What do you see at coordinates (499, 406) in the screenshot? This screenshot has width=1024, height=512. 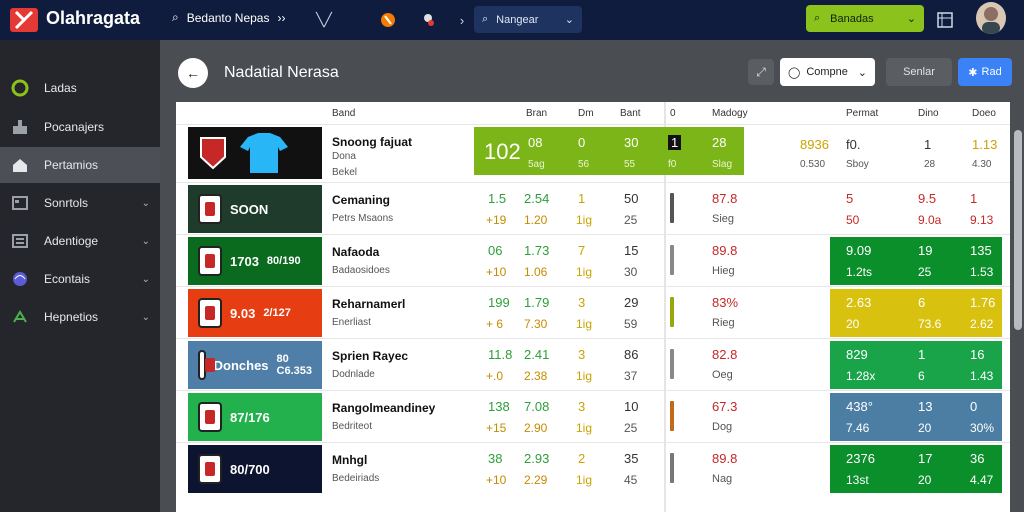 I see `value-cell: 138` at bounding box center [499, 406].